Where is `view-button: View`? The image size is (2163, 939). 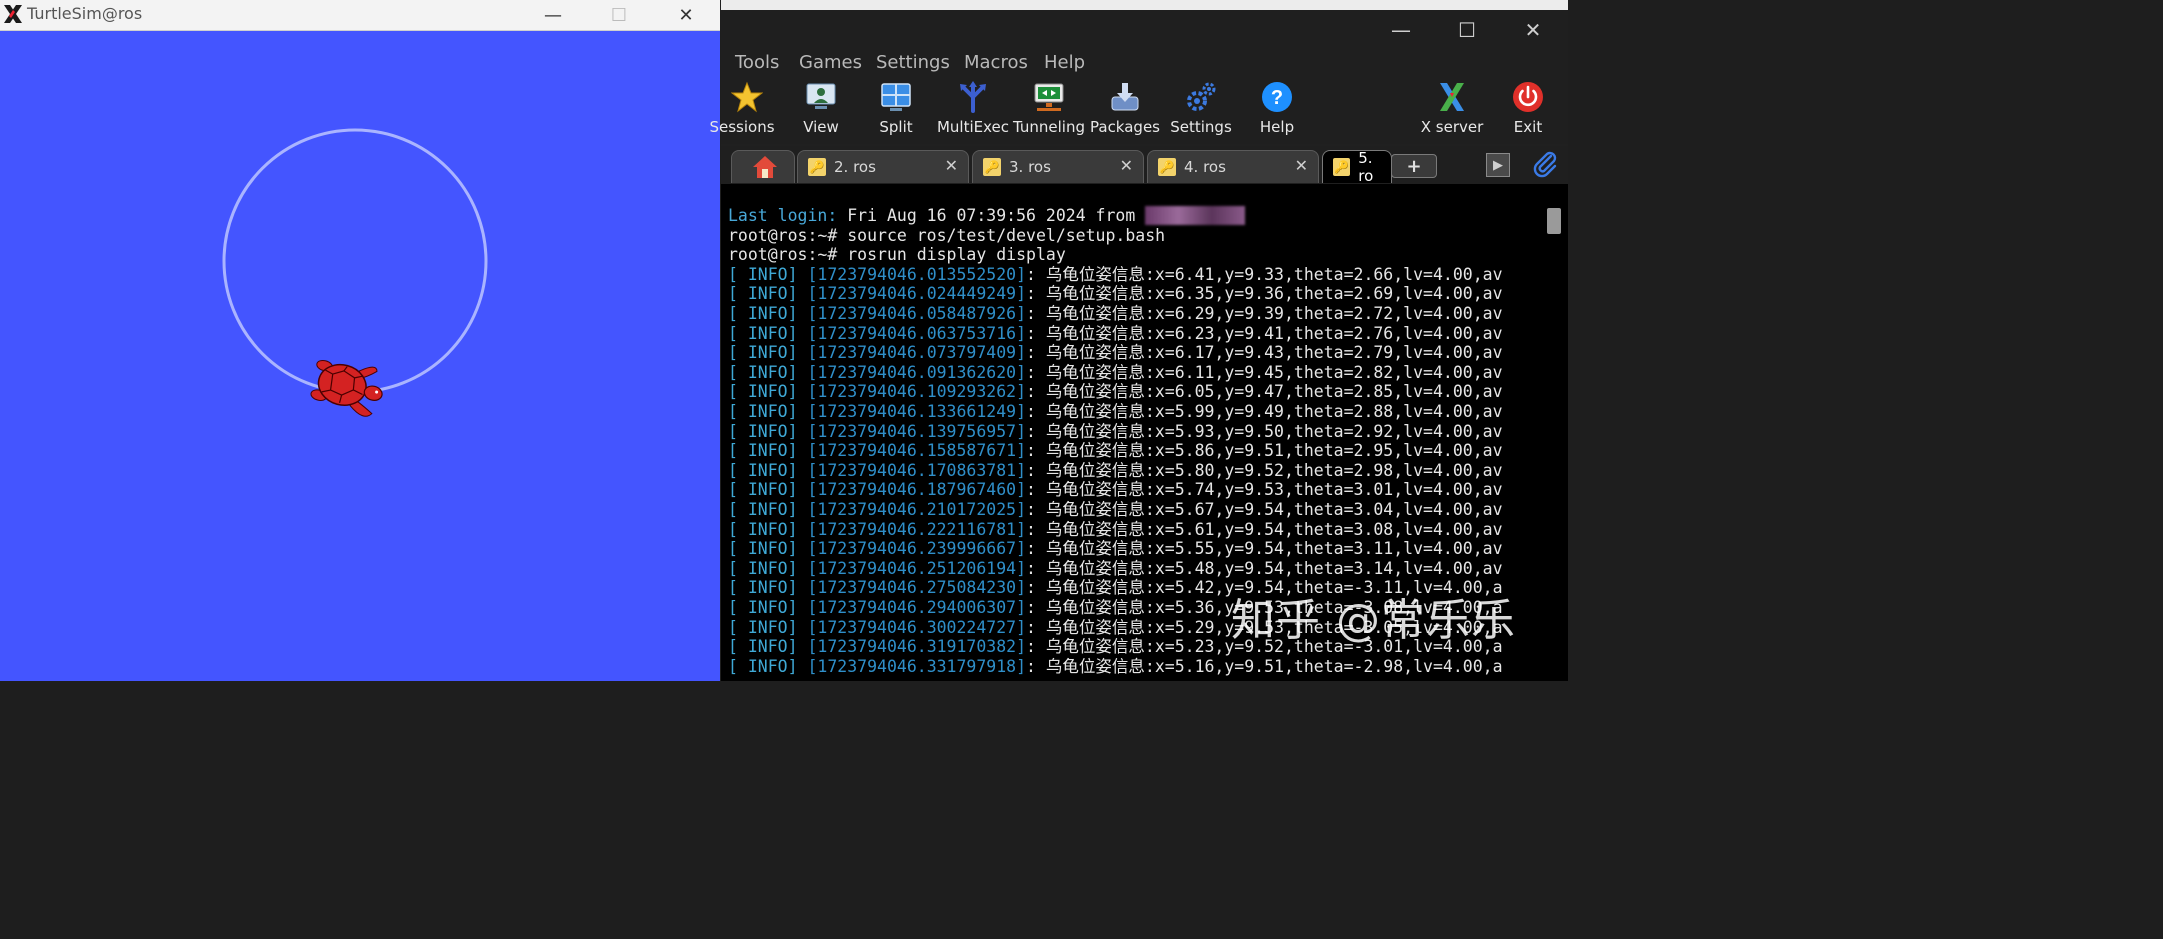 view-button: View is located at coordinates (821, 111).